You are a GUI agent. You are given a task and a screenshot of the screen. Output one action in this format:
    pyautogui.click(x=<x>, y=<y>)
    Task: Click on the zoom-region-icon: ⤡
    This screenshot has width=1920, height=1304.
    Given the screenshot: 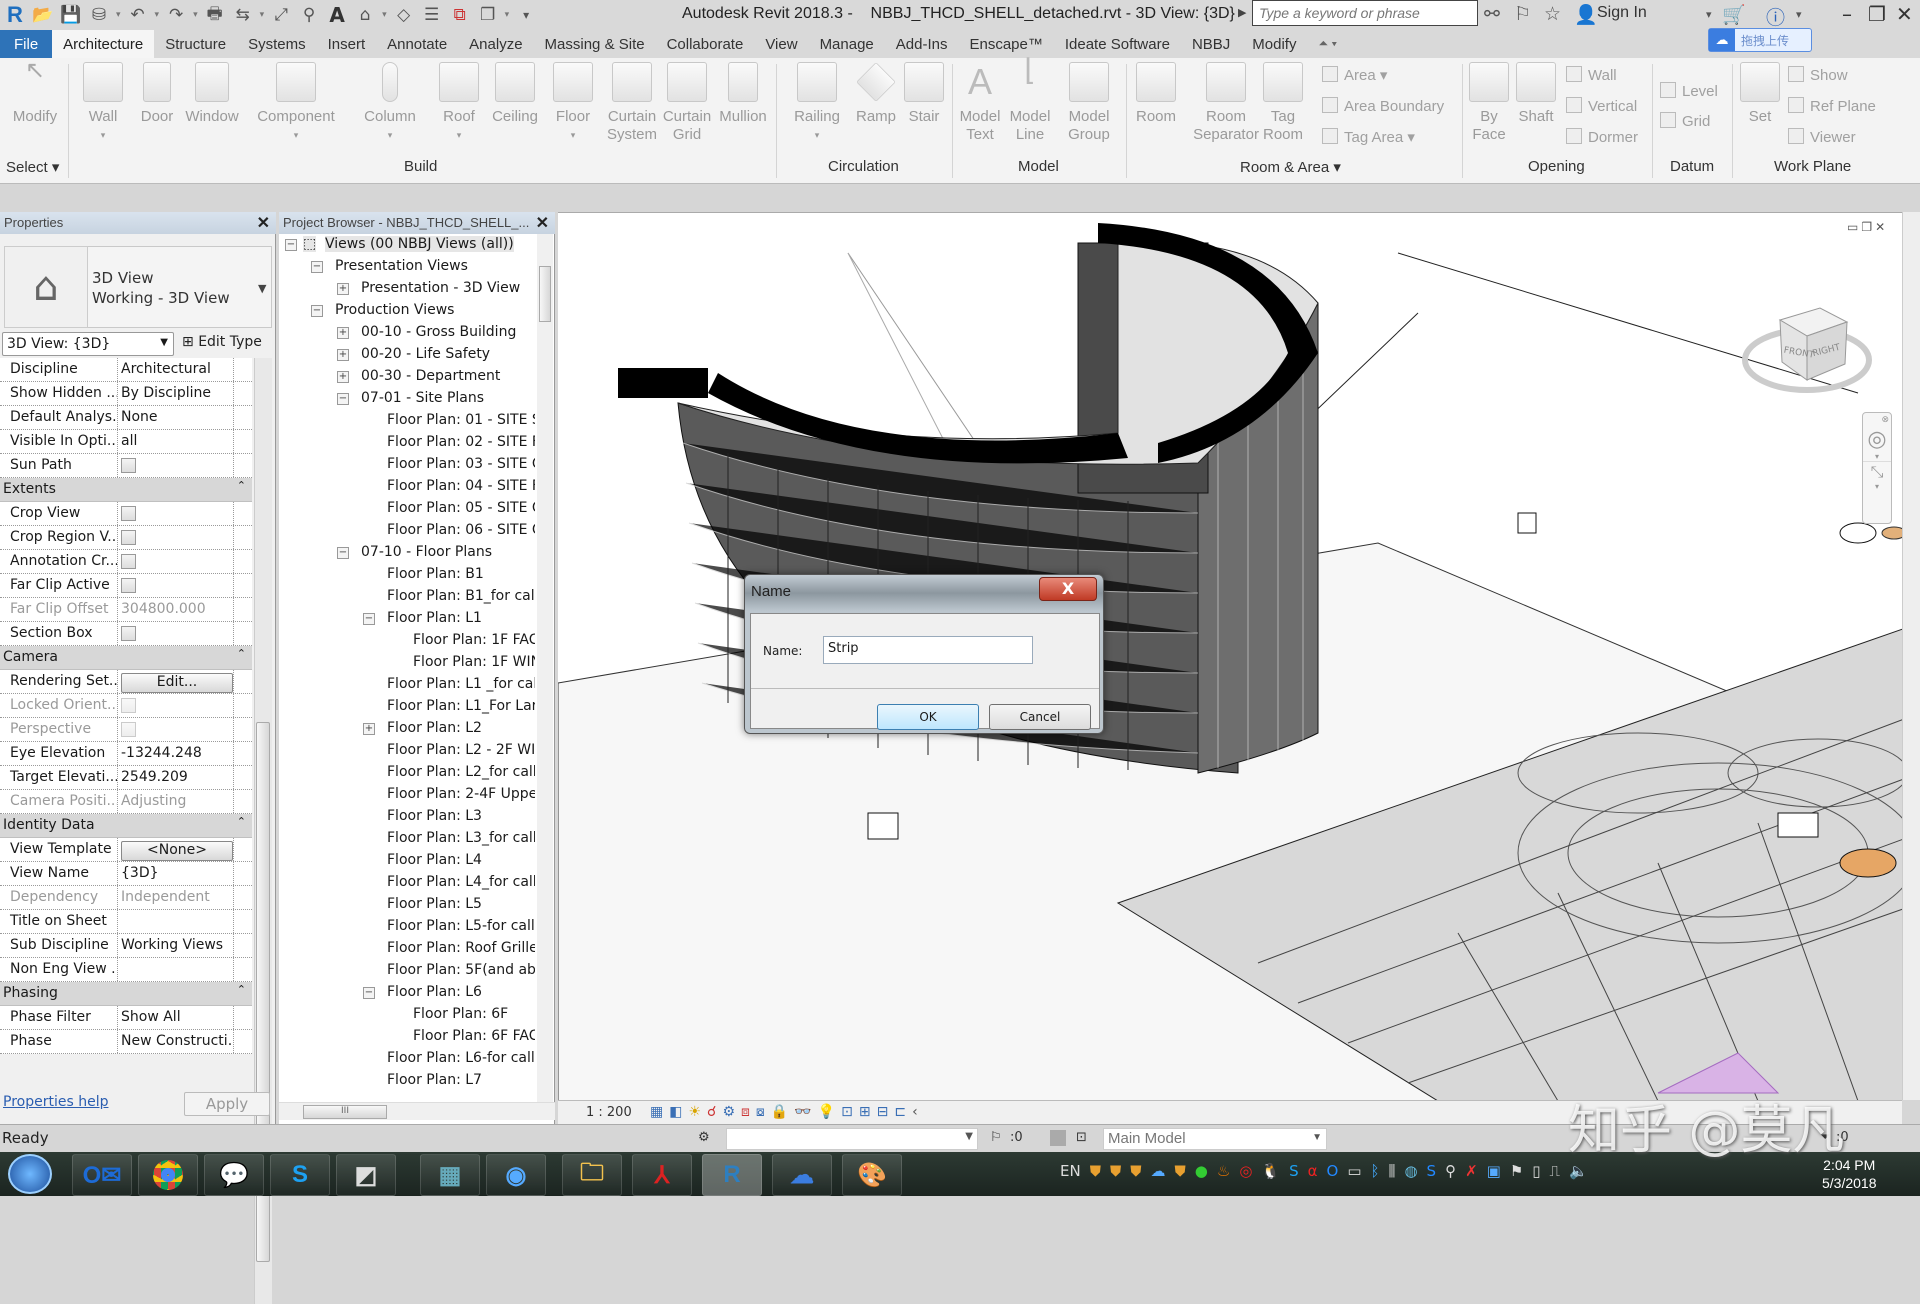 What is the action you would take?
    pyautogui.click(x=1877, y=471)
    